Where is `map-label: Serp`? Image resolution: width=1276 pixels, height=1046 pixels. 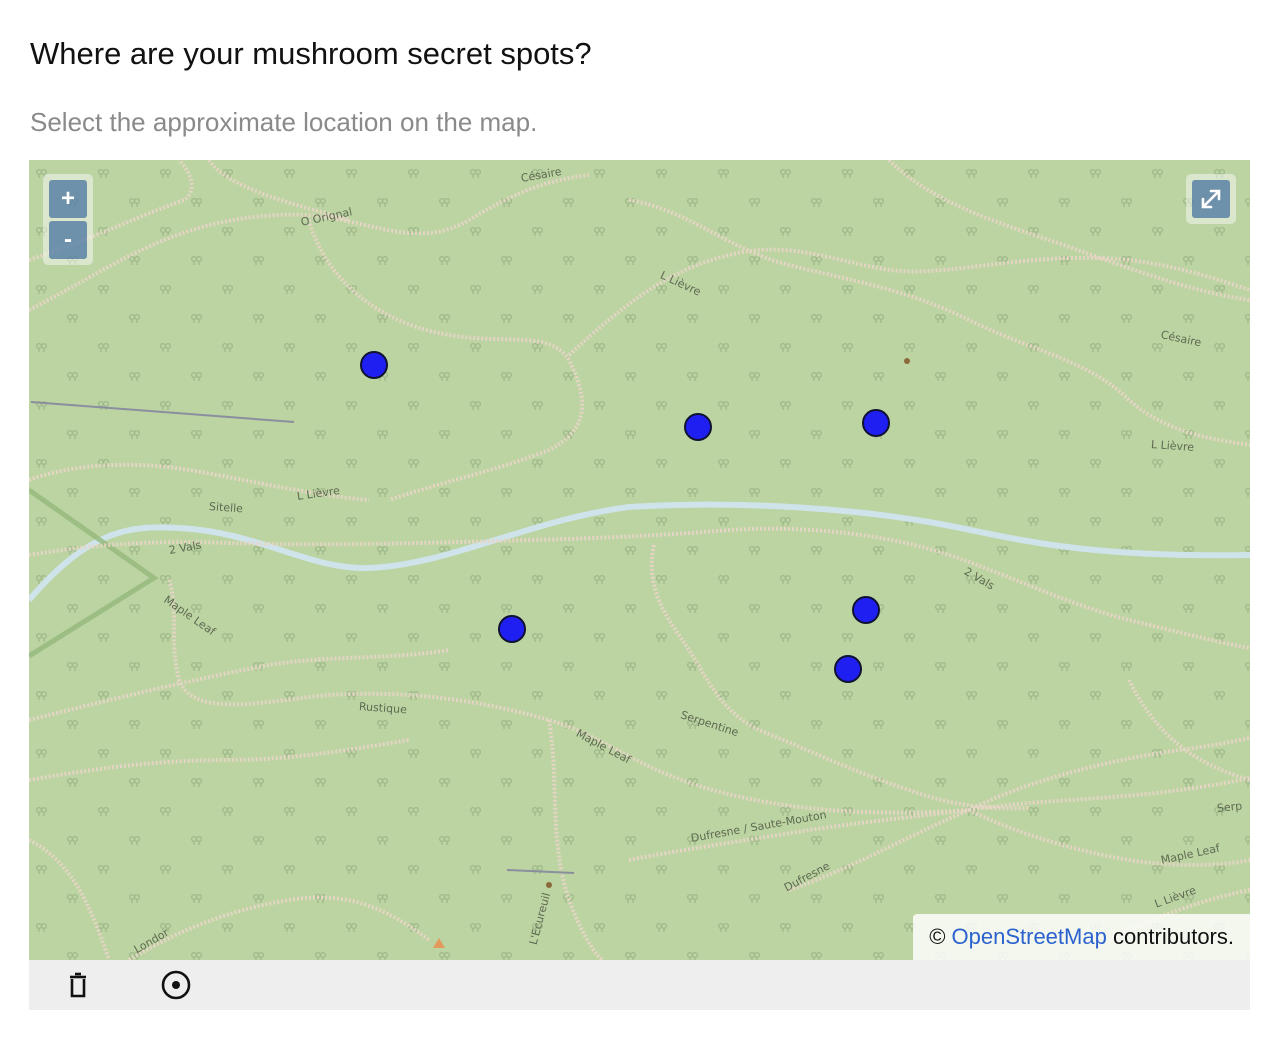
map-label: Serp is located at coordinates (1229, 807).